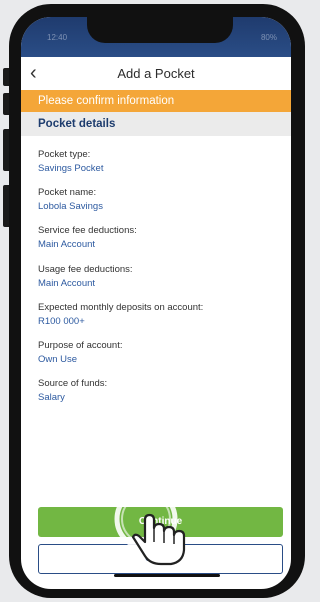 Image resolution: width=320 pixels, height=602 pixels. Describe the element at coordinates (85, 277) in the screenshot. I see `field-usage-fee: Usage fee deductions: Main Account` at that location.